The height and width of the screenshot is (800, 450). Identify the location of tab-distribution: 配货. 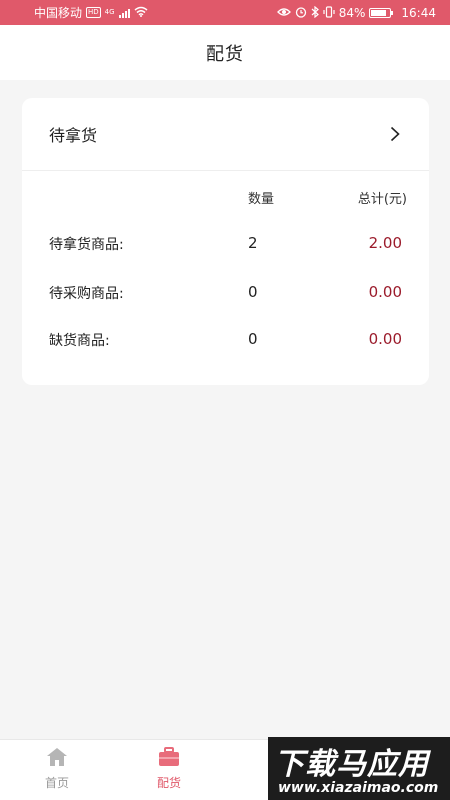
(169, 768).